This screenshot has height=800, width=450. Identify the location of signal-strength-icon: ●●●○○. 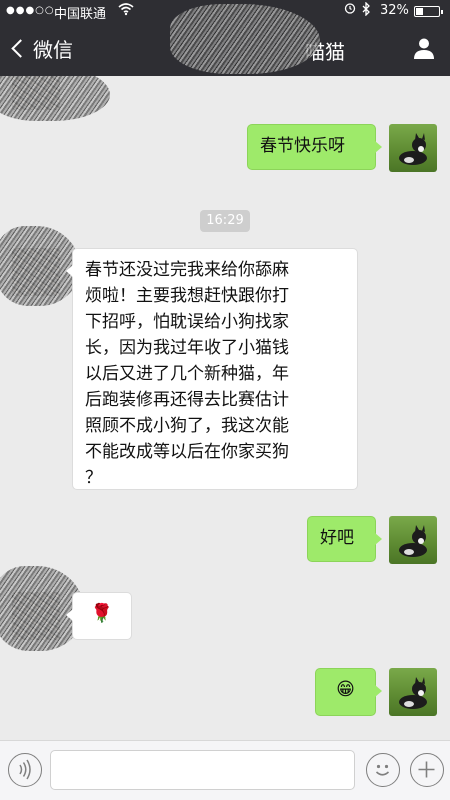
(30, 10).